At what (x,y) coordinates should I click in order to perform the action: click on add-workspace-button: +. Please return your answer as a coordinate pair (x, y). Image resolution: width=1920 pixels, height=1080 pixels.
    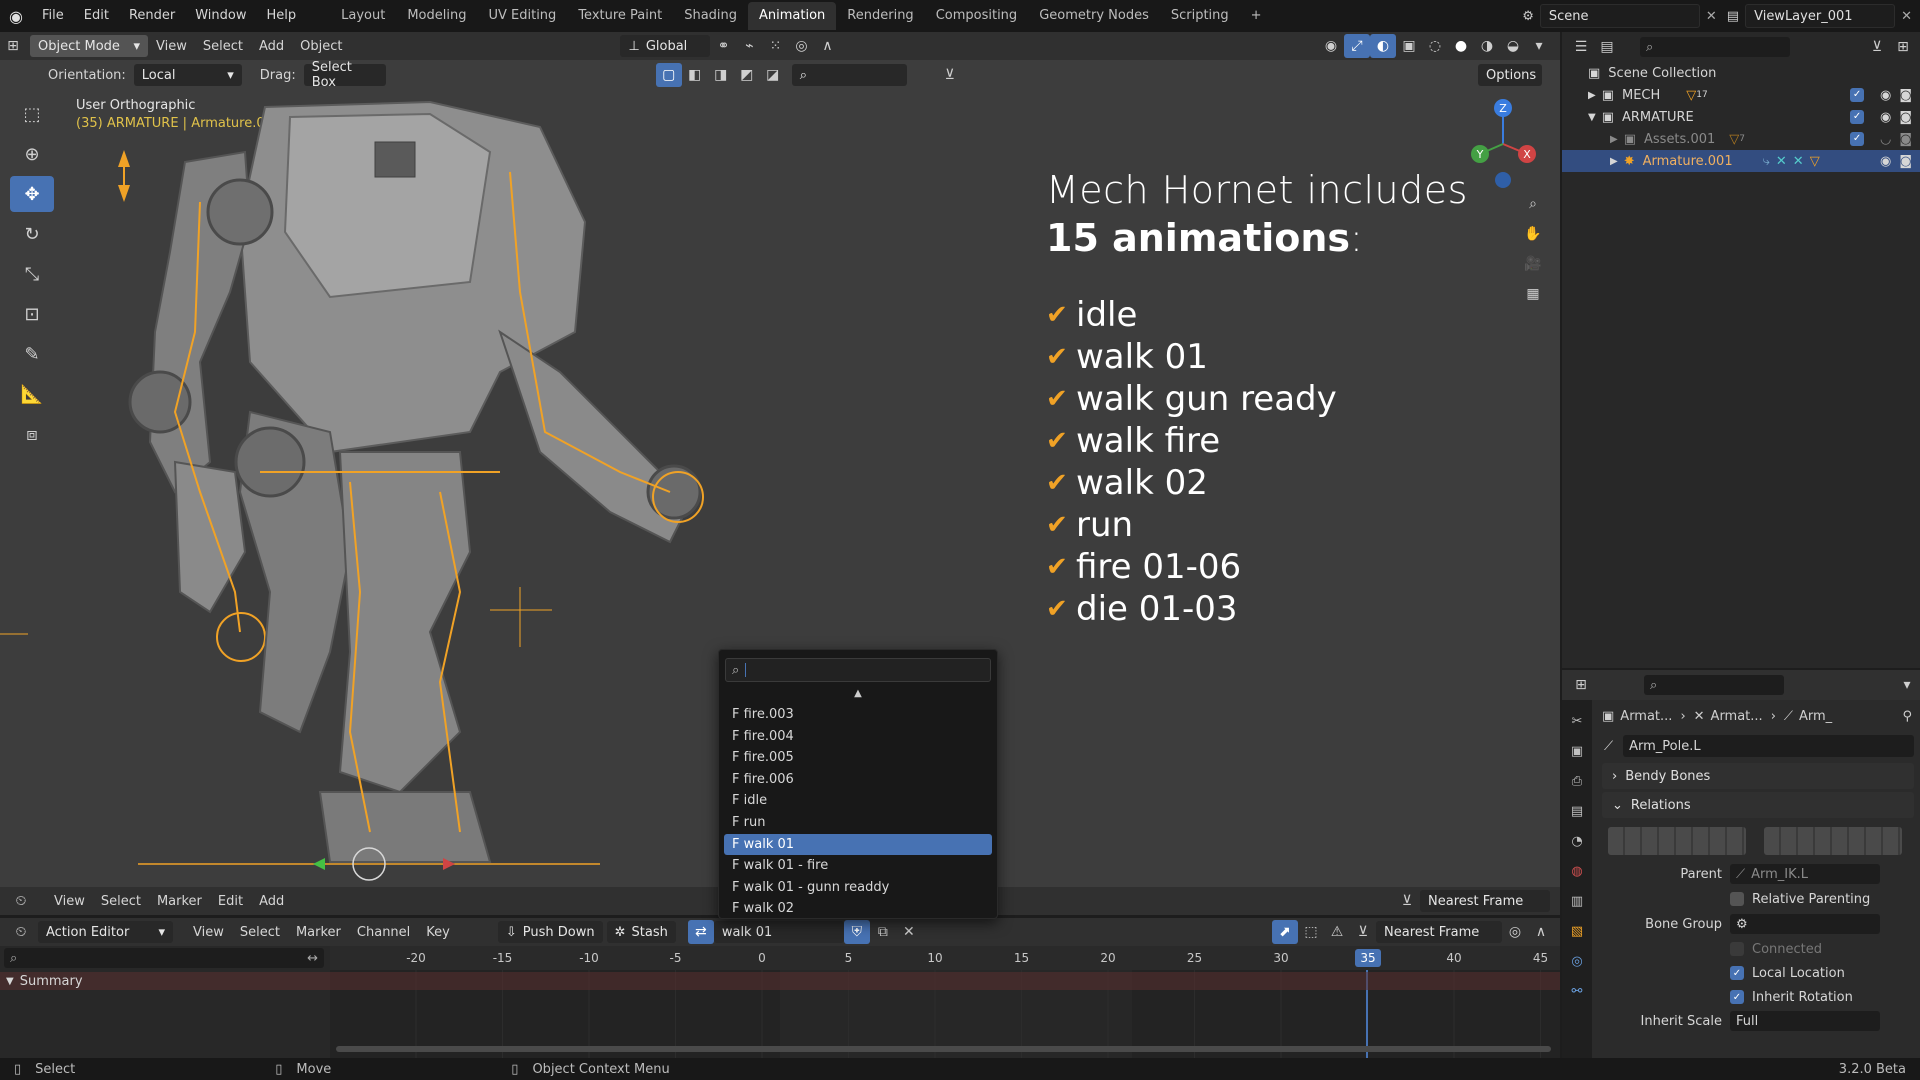
    Looking at the image, I should click on (1256, 16).